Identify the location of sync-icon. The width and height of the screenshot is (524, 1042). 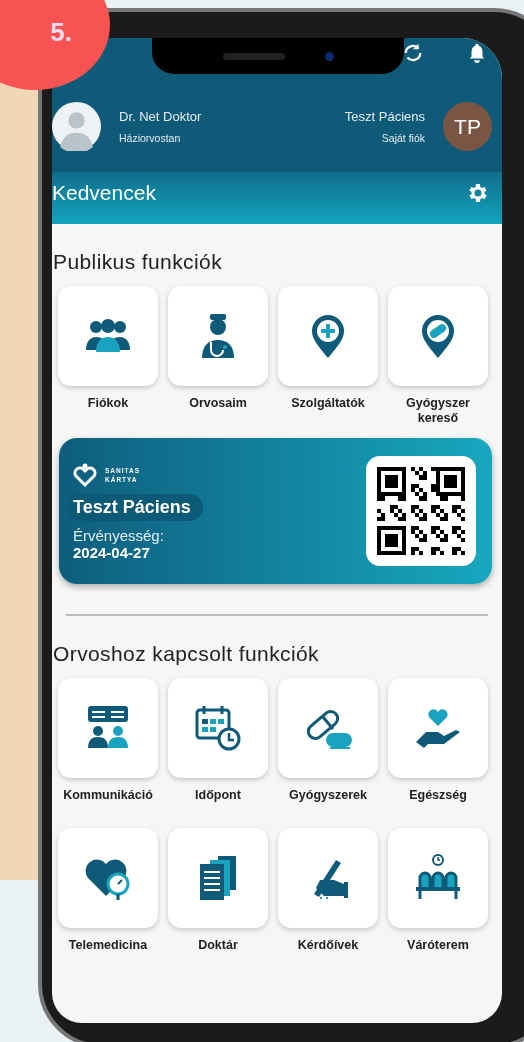
(413, 53).